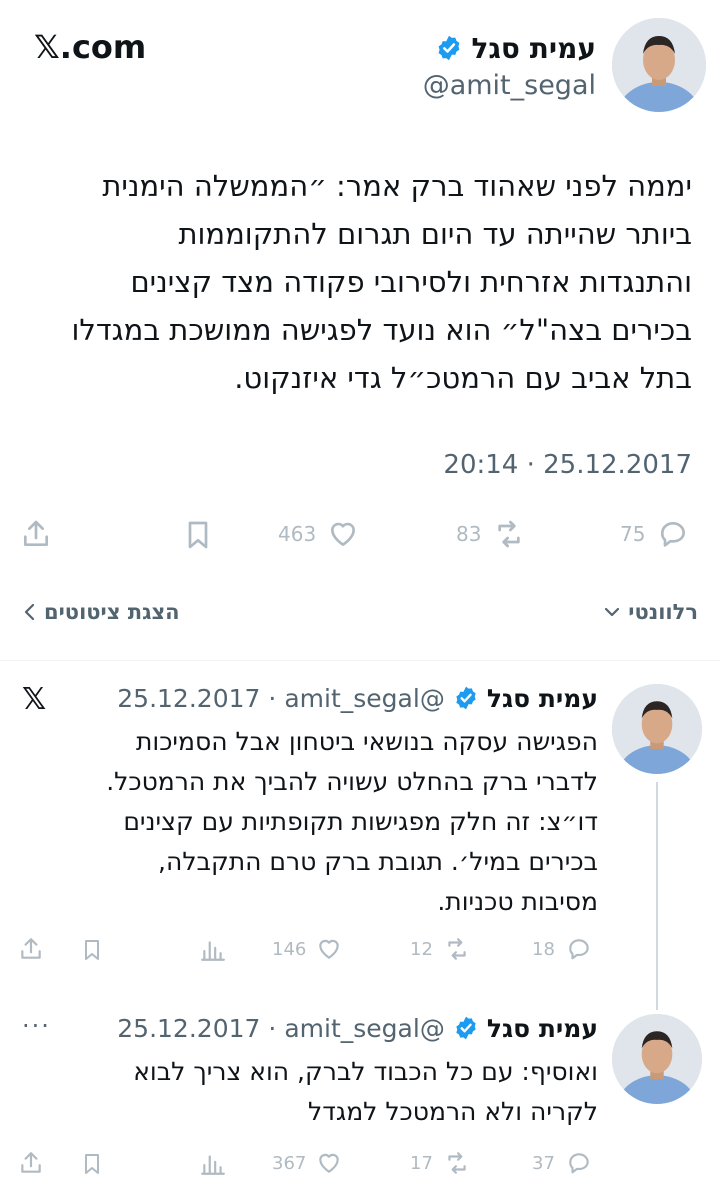 Image resolution: width=720 pixels, height=1200 pixels. What do you see at coordinates (36, 1026) in the screenshot?
I see `more-options-icon: ···` at bounding box center [36, 1026].